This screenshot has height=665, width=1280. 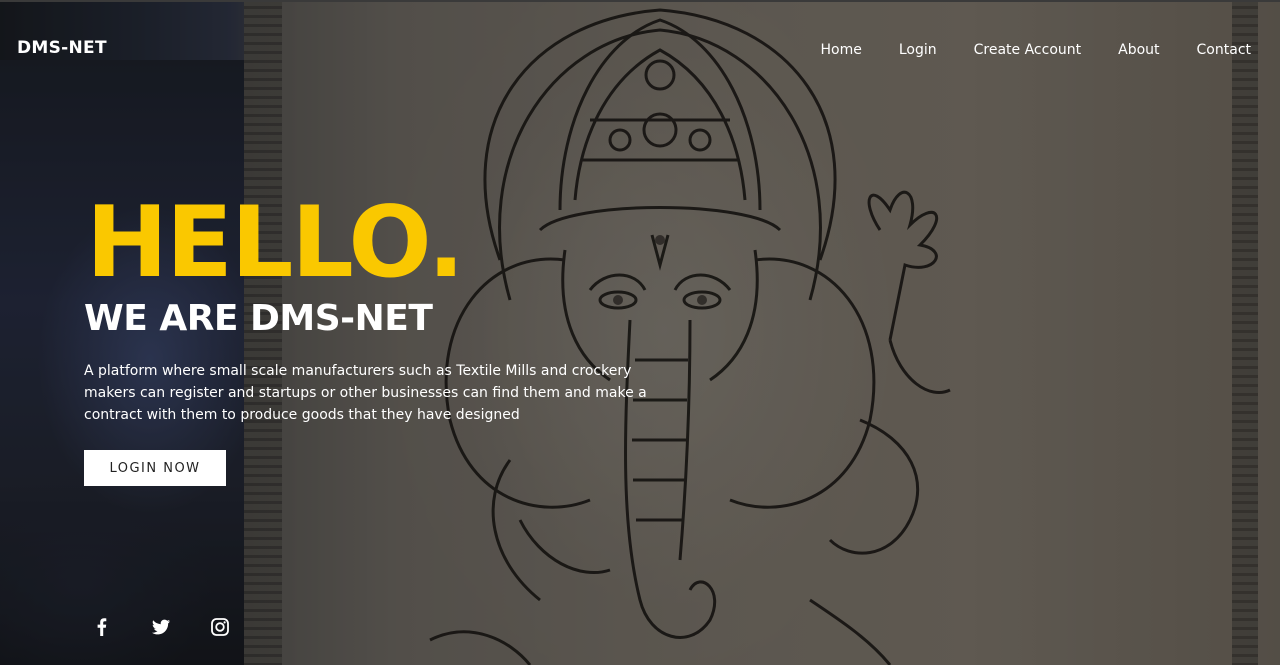 What do you see at coordinates (102, 627) in the screenshot?
I see `facebook-icon` at bounding box center [102, 627].